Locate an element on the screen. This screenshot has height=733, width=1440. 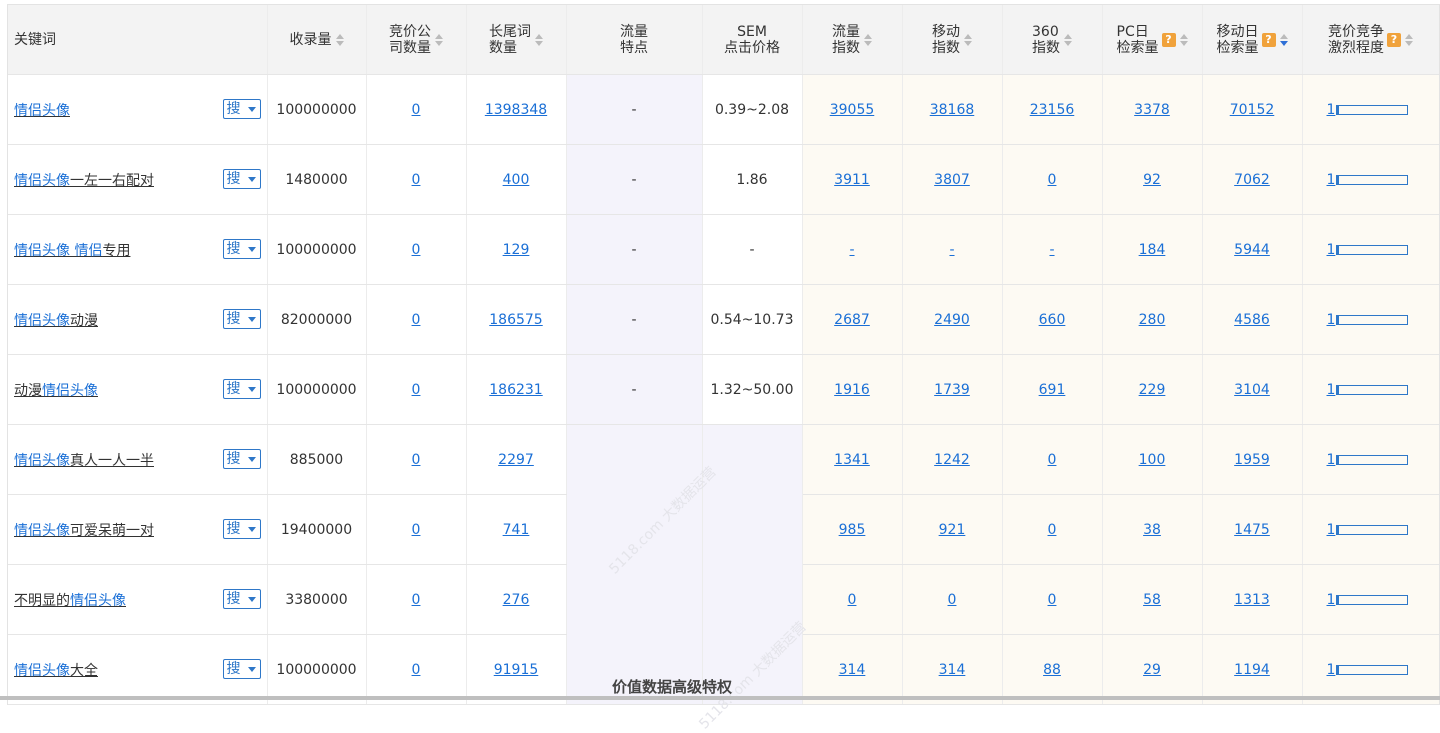
mobile-daily-link: 5944 is located at coordinates (1252, 250).